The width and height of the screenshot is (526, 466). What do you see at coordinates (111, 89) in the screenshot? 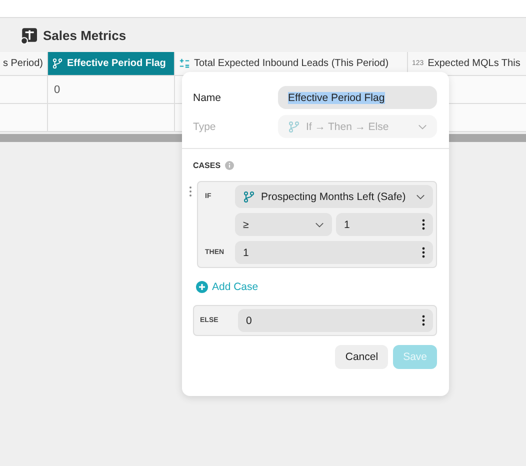
I see `table-cell: 0` at bounding box center [111, 89].